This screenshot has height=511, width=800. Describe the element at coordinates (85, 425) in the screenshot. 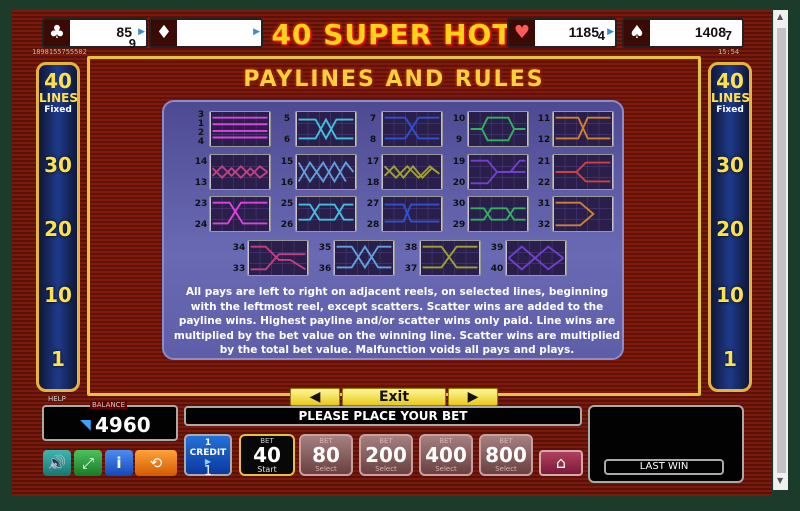

I see `credit-icon: ◥` at that location.